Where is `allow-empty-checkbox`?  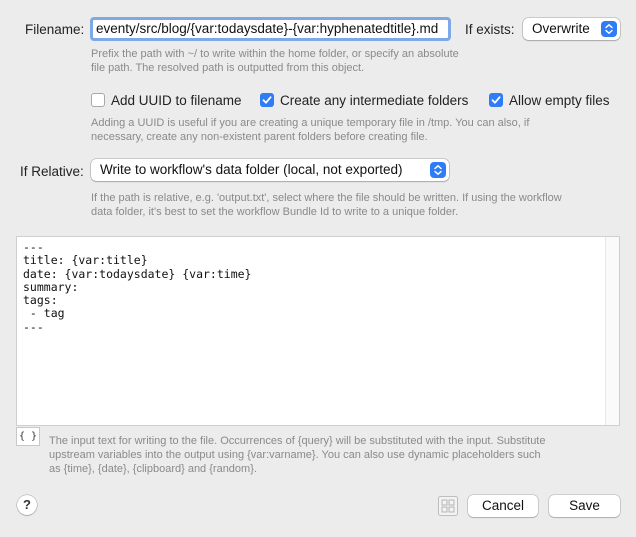
allow-empty-checkbox is located at coordinates (496, 100).